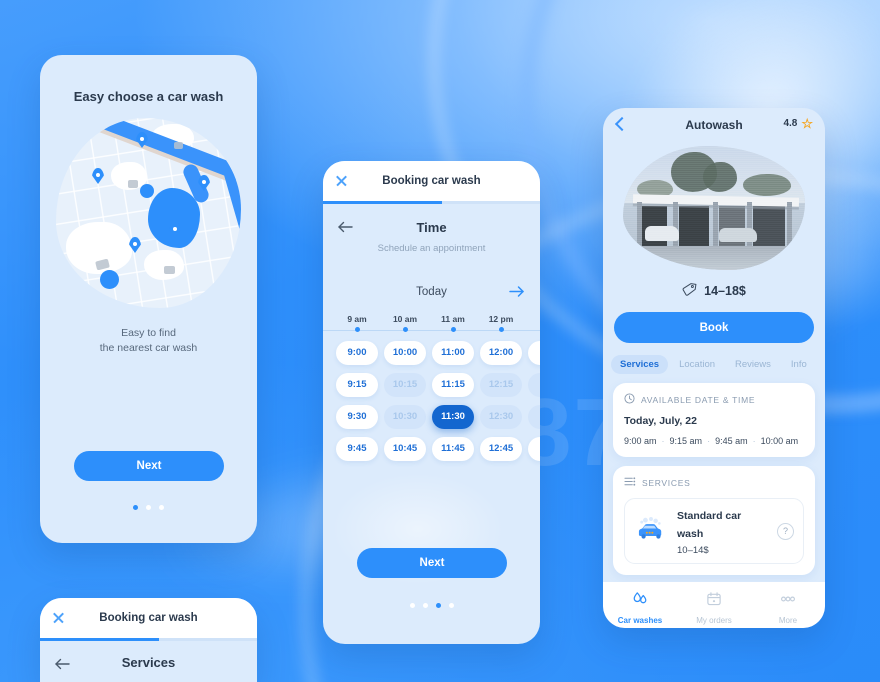 The image size is (880, 682). What do you see at coordinates (174, 218) in the screenshot?
I see `map-lake` at bounding box center [174, 218].